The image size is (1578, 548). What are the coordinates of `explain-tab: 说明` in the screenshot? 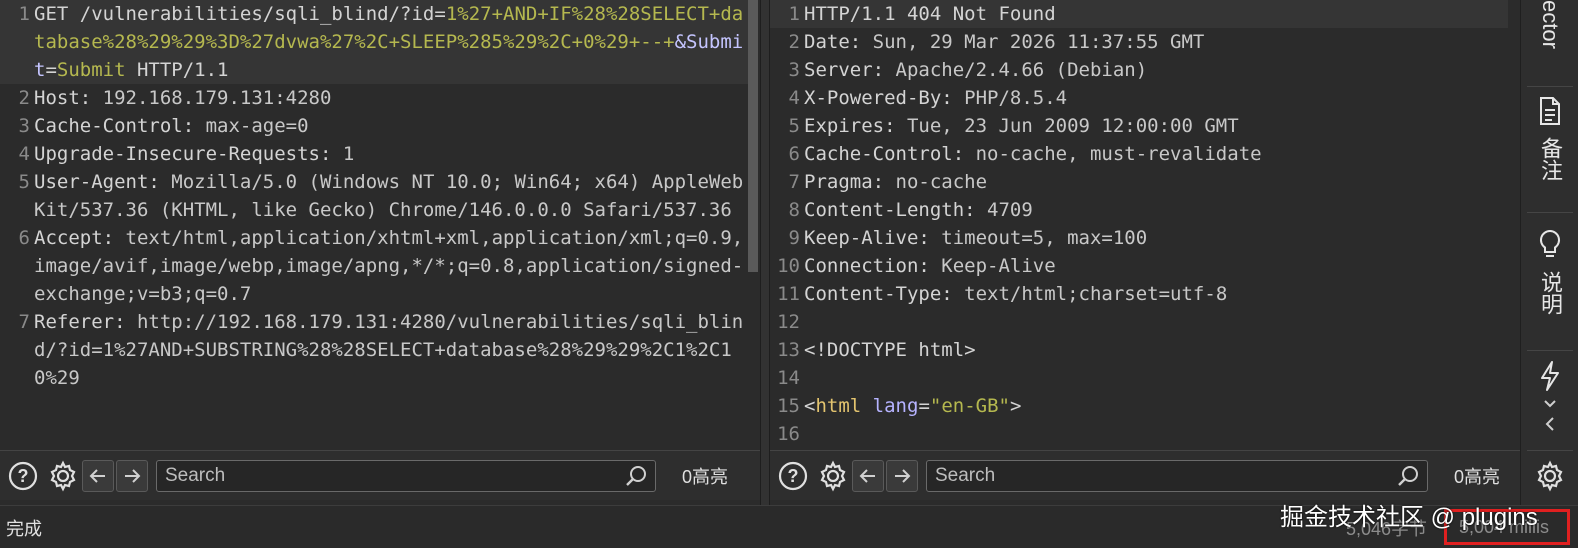 It's located at (1549, 271).